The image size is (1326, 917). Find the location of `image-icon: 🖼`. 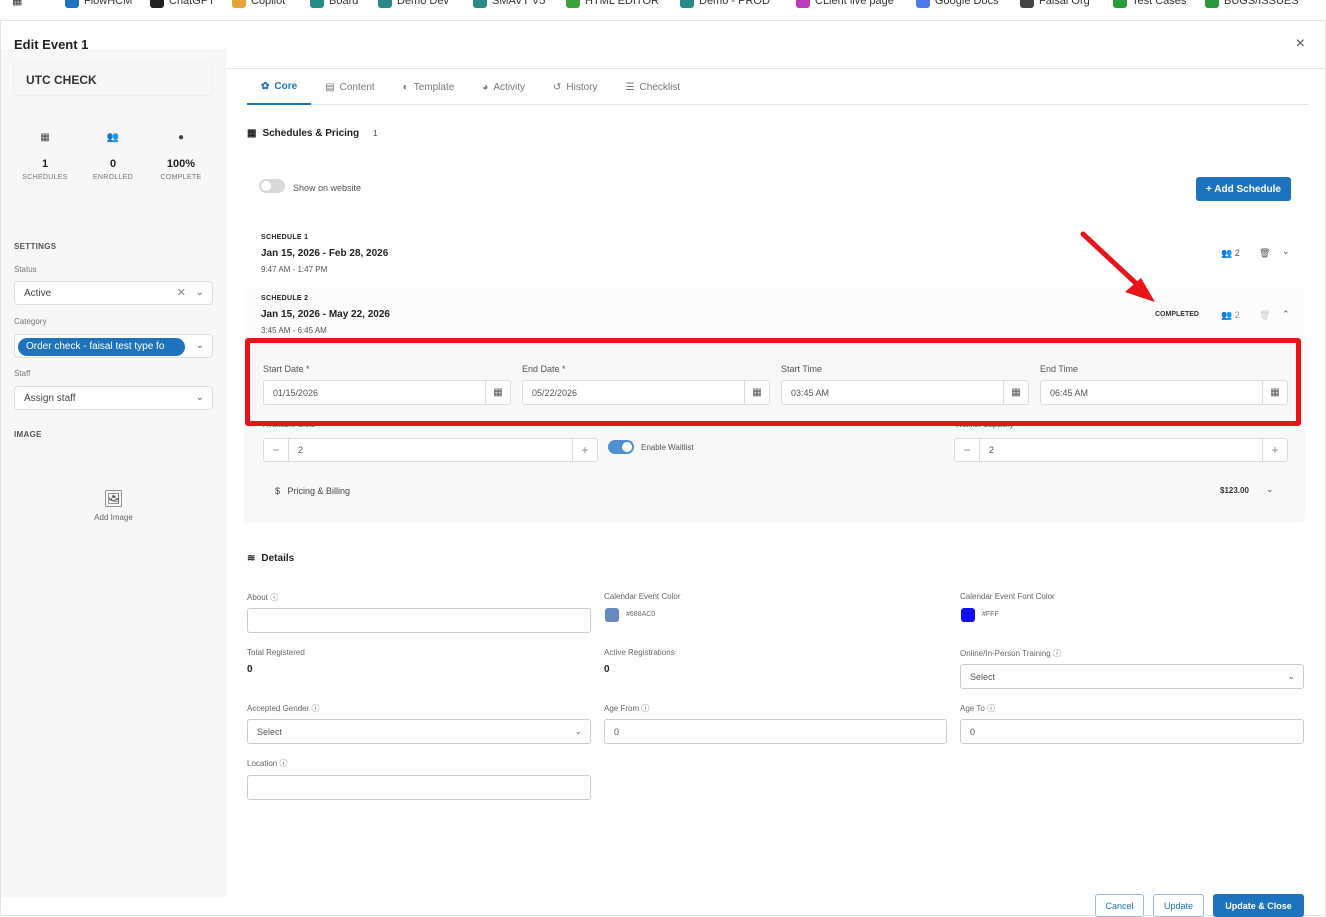

image-icon: 🖼 is located at coordinates (113, 499).